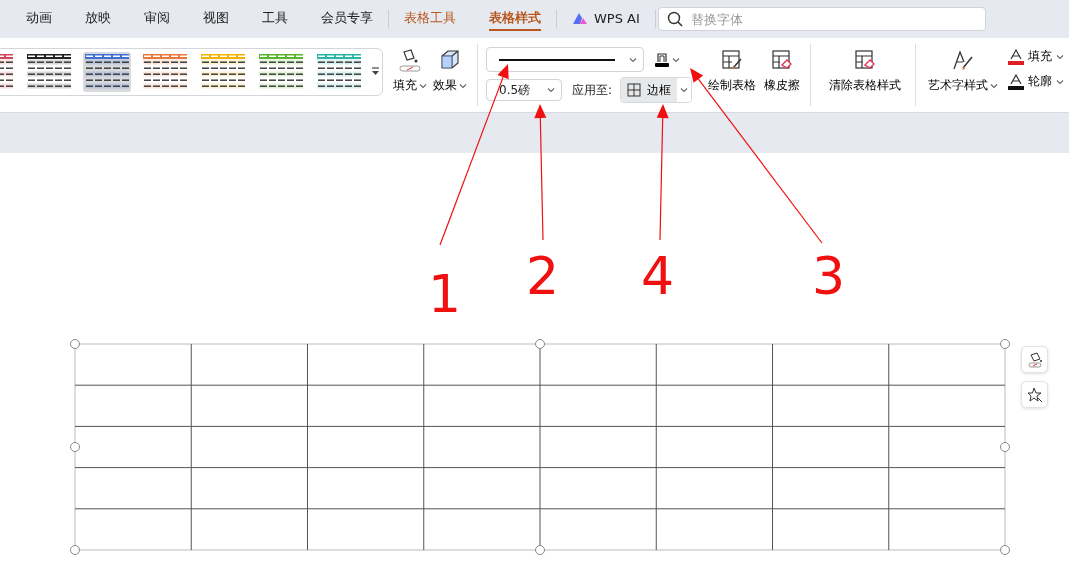 This screenshot has height=587, width=1069. Describe the element at coordinates (450, 60) in the screenshot. I see `cube-icon` at that location.